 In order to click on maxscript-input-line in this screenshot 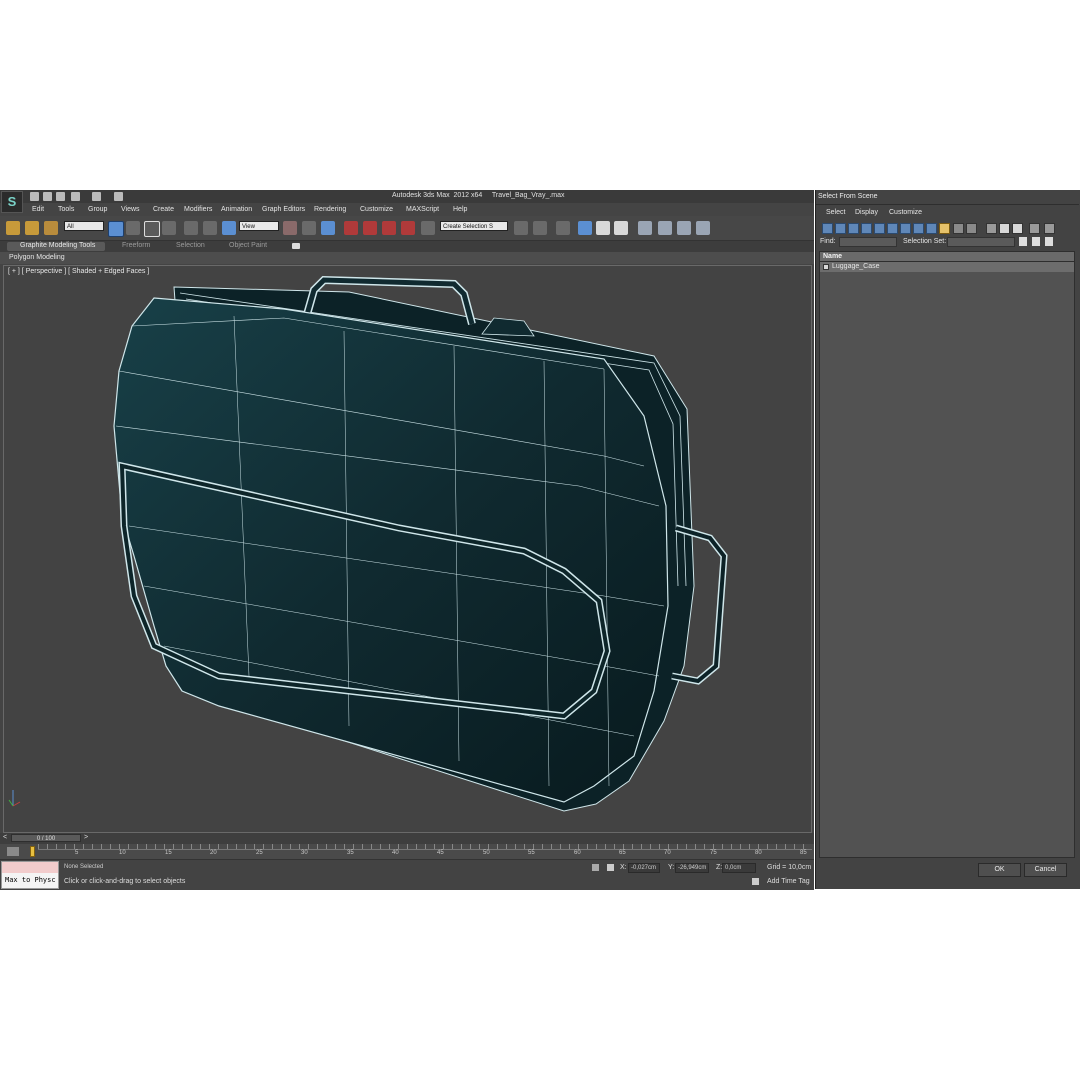, I will do `click(30, 867)`.